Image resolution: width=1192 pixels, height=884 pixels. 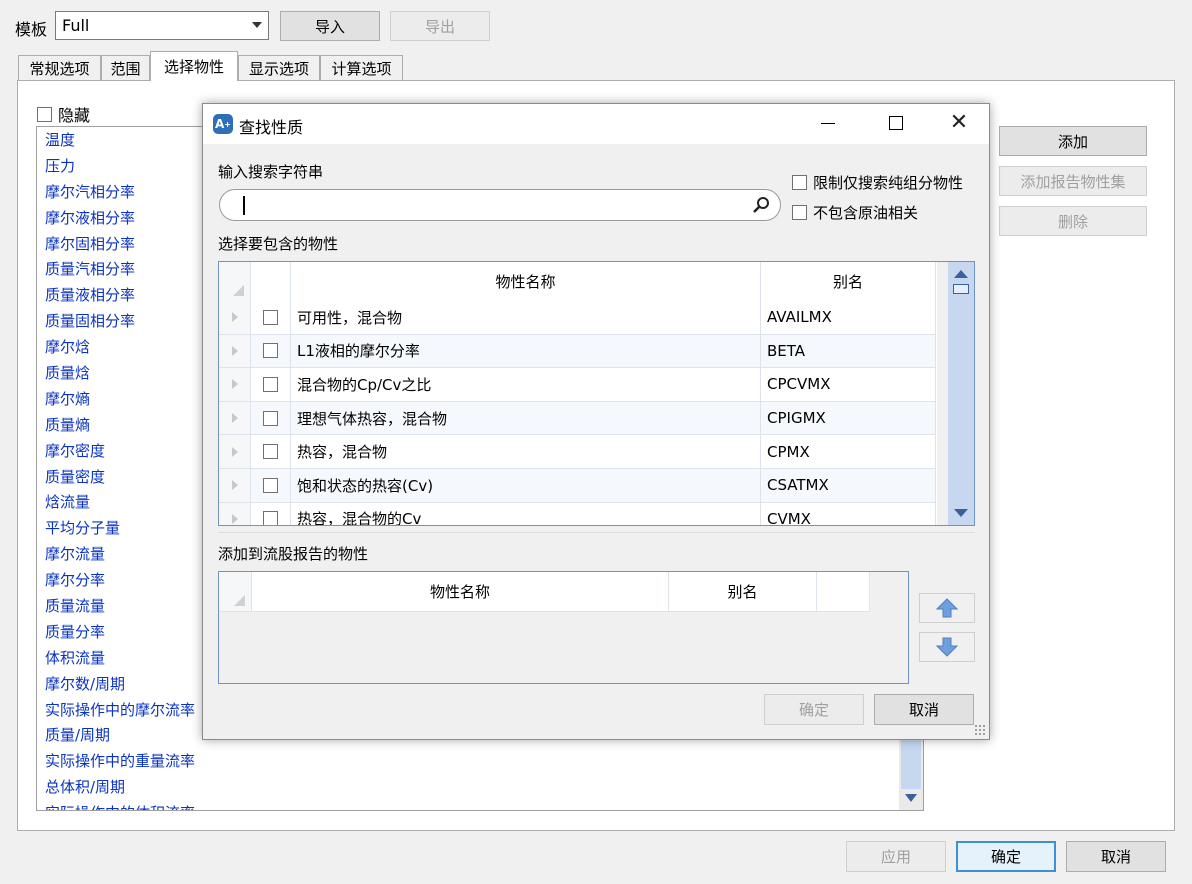 I want to click on hide-checkbox-label: 隐藏, so click(x=74, y=115).